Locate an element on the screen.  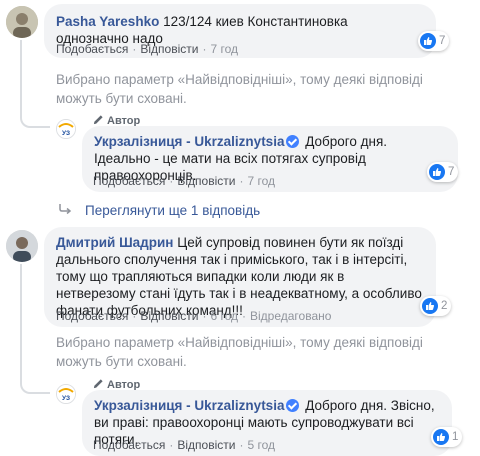
view-more-replies-link: Переглянути ще 1 відповідь is located at coordinates (172, 210).